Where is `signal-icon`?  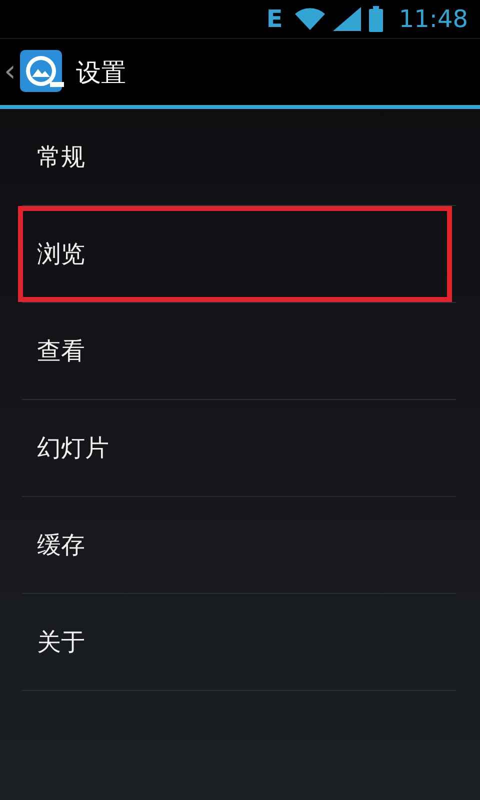 signal-icon is located at coordinates (346, 19).